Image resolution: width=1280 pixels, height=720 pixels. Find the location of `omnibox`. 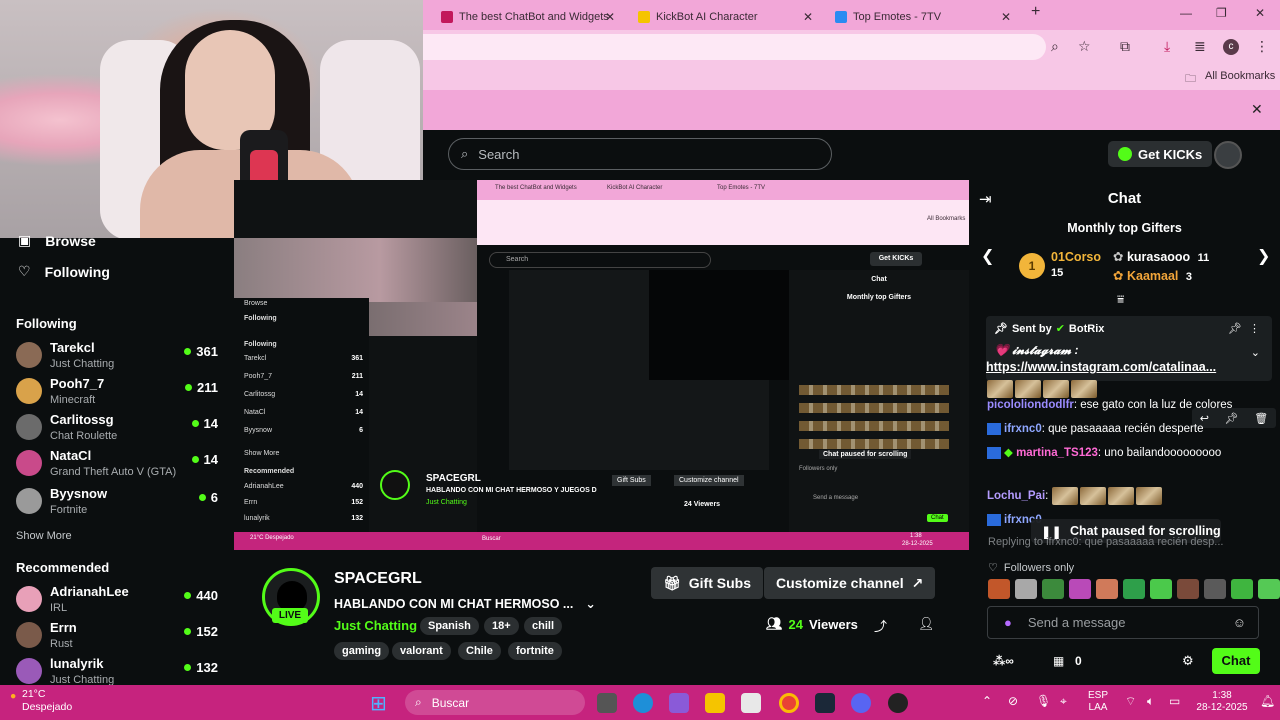

omnibox is located at coordinates (734, 47).